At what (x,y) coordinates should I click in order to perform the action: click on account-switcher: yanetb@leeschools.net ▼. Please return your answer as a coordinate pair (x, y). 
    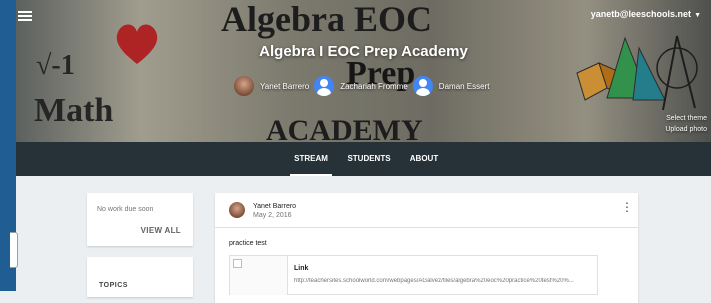
    Looking at the image, I should click on (646, 14).